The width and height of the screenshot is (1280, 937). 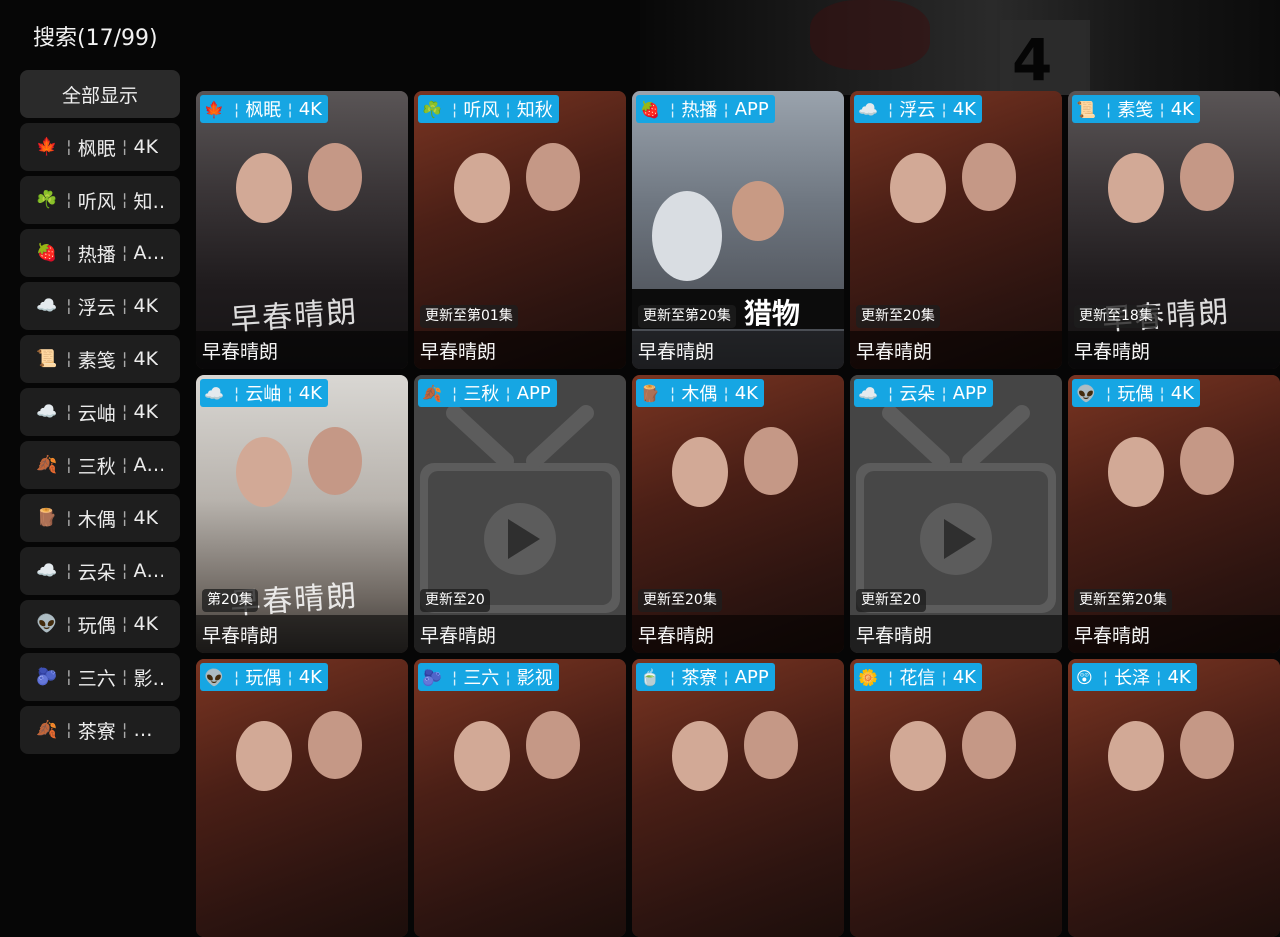 What do you see at coordinates (96, 466) in the screenshot?
I see `source-name: 三秋` at bounding box center [96, 466].